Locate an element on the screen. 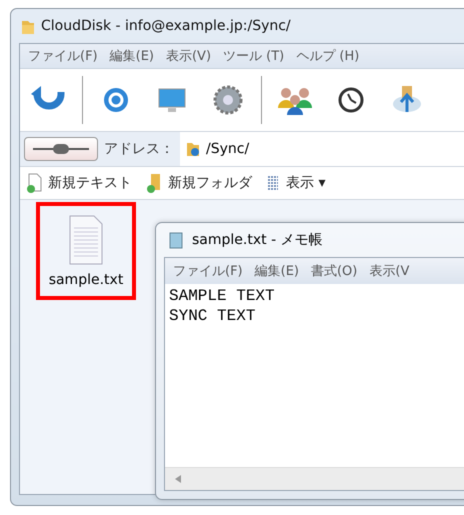  address-value: /Sync/ is located at coordinates (228, 149).